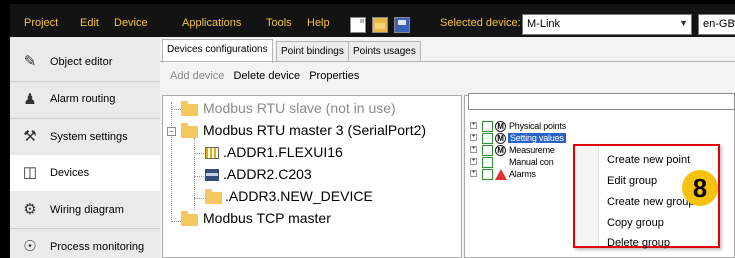 This screenshot has height=258, width=735. What do you see at coordinates (607, 24) in the screenshot?
I see `selected-device-dropdown: M-Link ▼` at bounding box center [607, 24].